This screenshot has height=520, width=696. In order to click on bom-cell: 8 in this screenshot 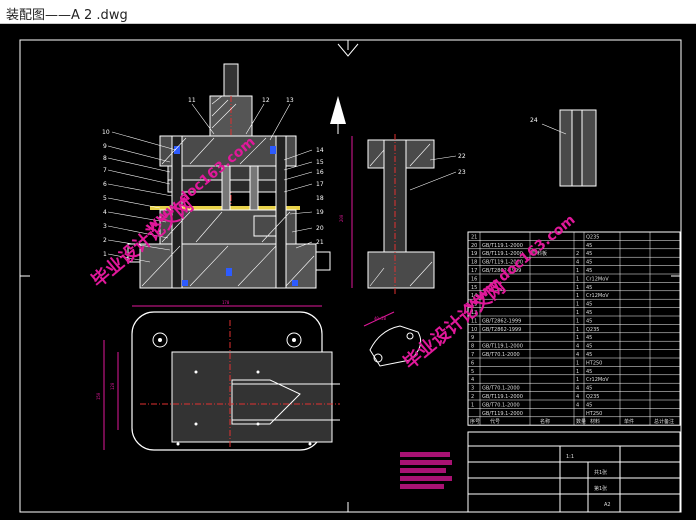, I will do `click(472, 347)`.